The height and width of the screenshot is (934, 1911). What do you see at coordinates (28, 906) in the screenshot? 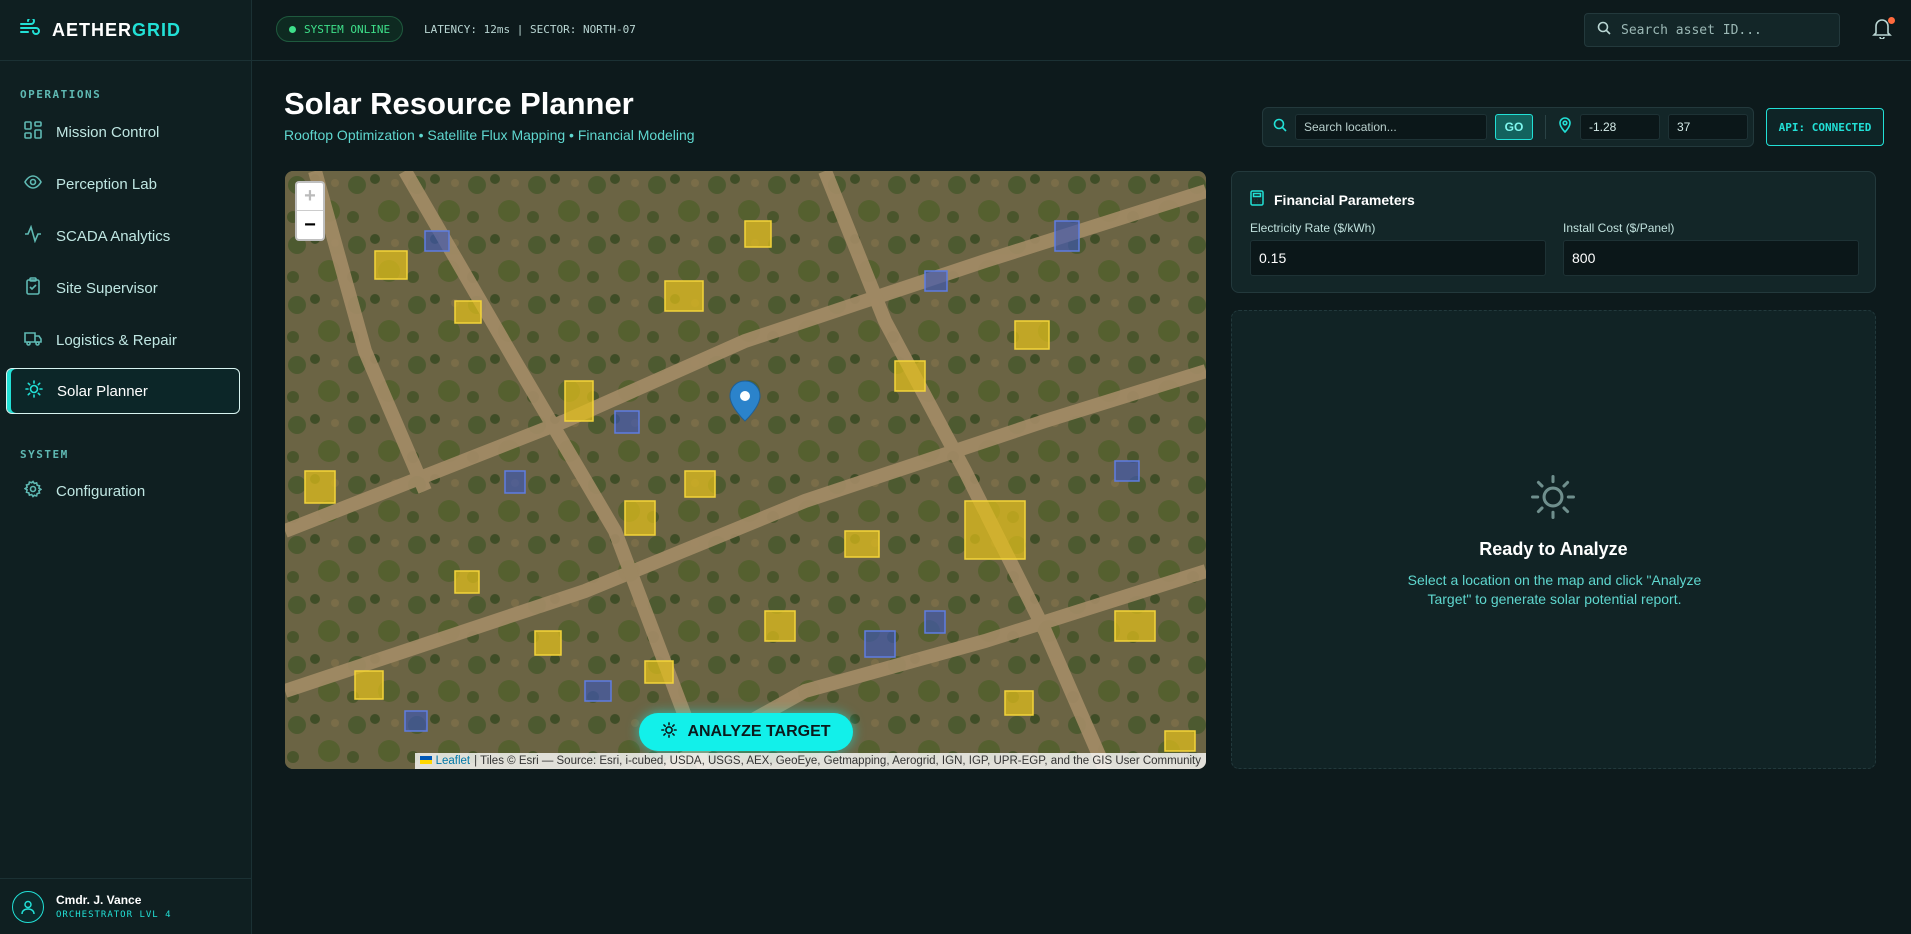
I see `user-avatar-icon` at bounding box center [28, 906].